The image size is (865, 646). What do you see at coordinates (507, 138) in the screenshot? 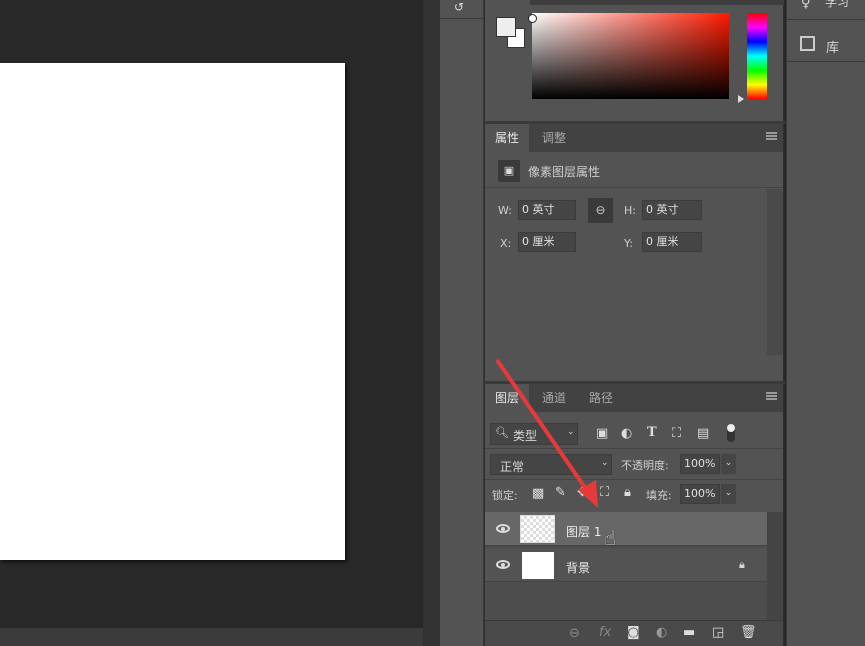
I see `tab-properties: 属性` at bounding box center [507, 138].